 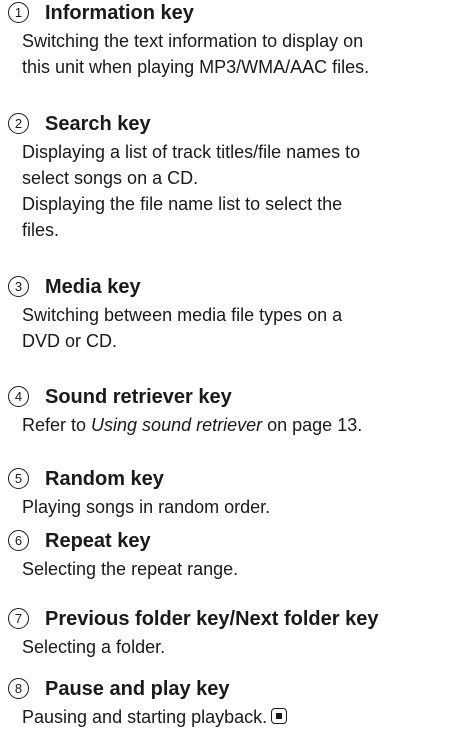 I want to click on item-description-line: Selecting the repeat range., so click(x=130, y=569).